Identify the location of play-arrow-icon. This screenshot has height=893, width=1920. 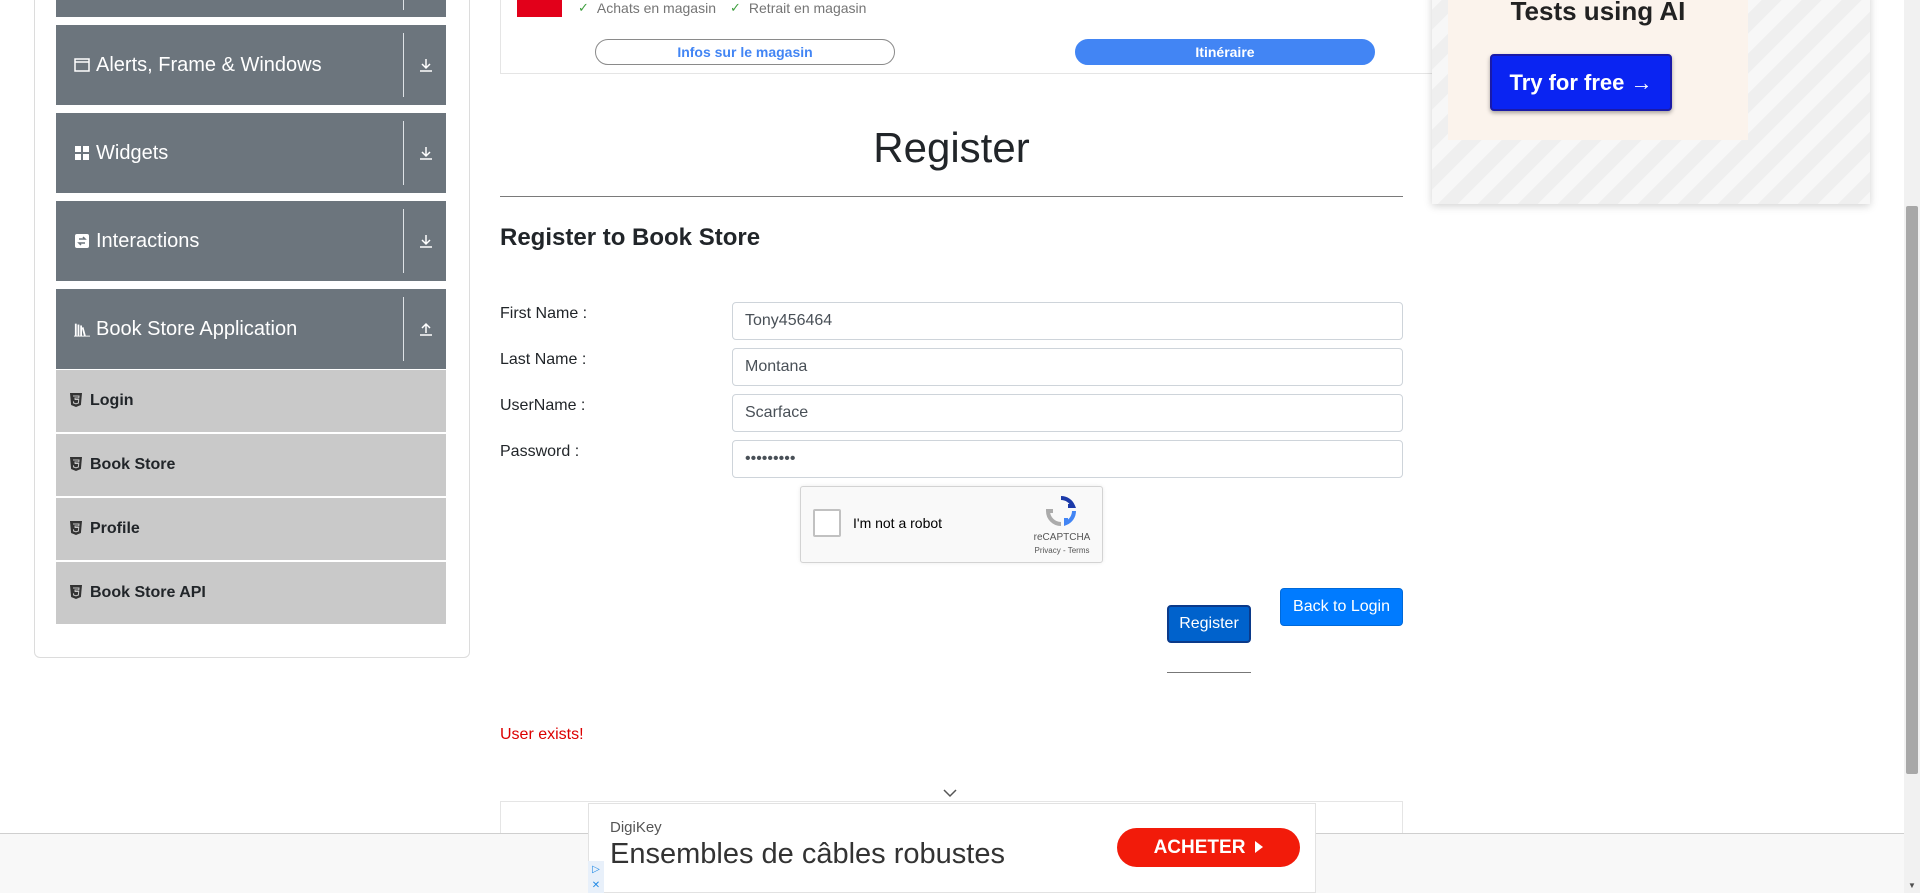
(1259, 848).